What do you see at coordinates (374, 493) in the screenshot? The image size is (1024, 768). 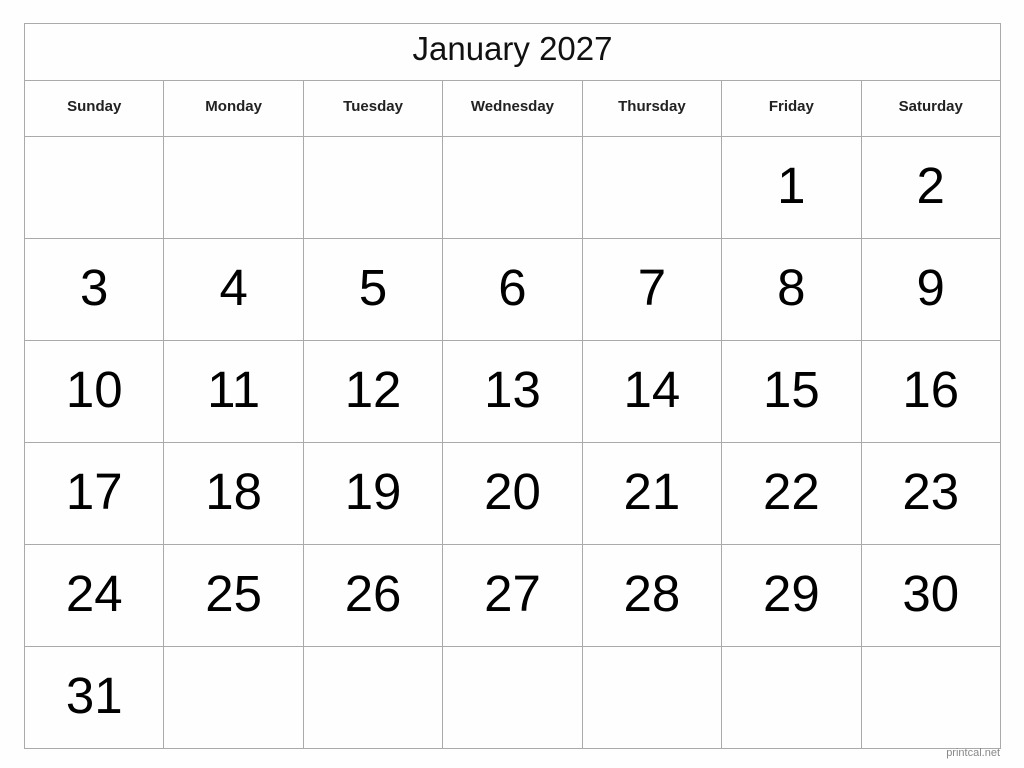 I see `day-cell: 19` at bounding box center [374, 493].